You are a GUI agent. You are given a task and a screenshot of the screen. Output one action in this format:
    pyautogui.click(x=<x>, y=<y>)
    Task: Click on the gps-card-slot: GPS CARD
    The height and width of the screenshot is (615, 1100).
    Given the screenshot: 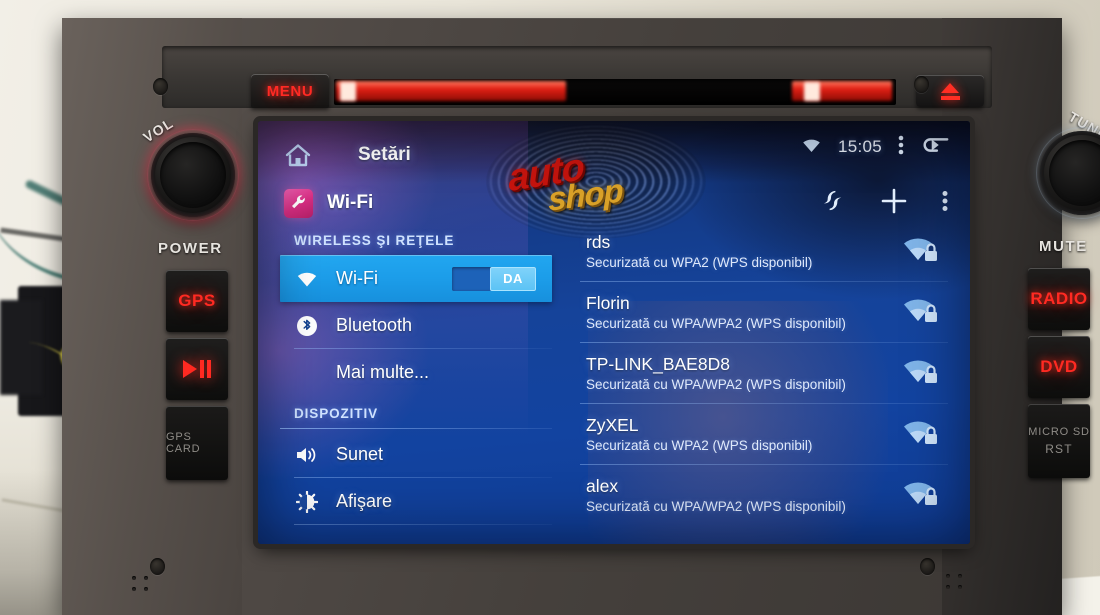 What is the action you would take?
    pyautogui.click(x=197, y=443)
    